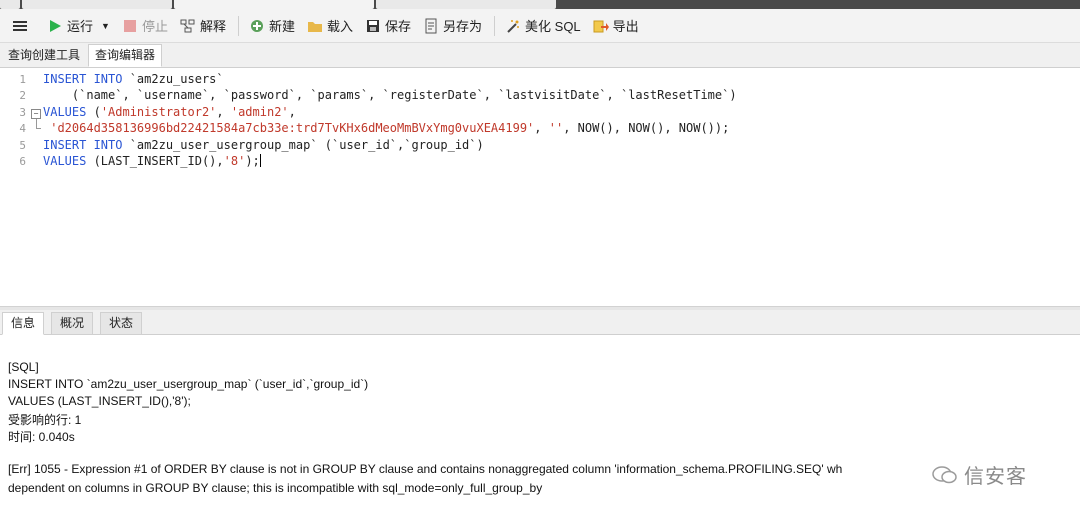  I want to click on sql-string: '8', so click(234, 161).